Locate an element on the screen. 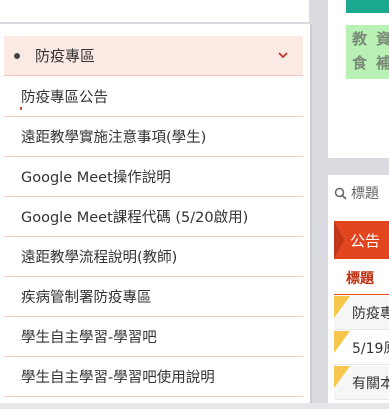 This screenshot has height=409, width=389. menu-item-announcement: 防疫專區公告 is located at coordinates (153, 97).